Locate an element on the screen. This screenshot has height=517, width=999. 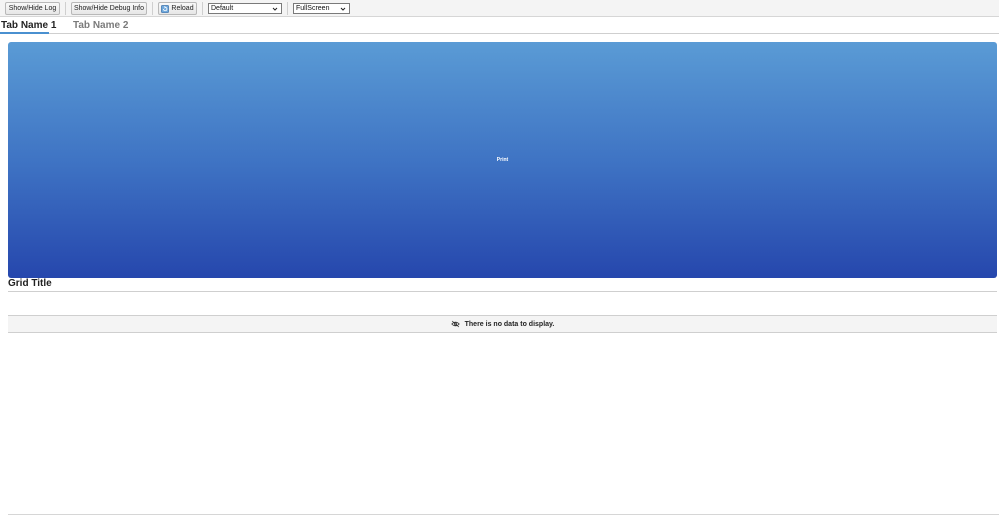
tab-bar: Tab Name 1 Tab Name 2 is located at coordinates (499, 25).